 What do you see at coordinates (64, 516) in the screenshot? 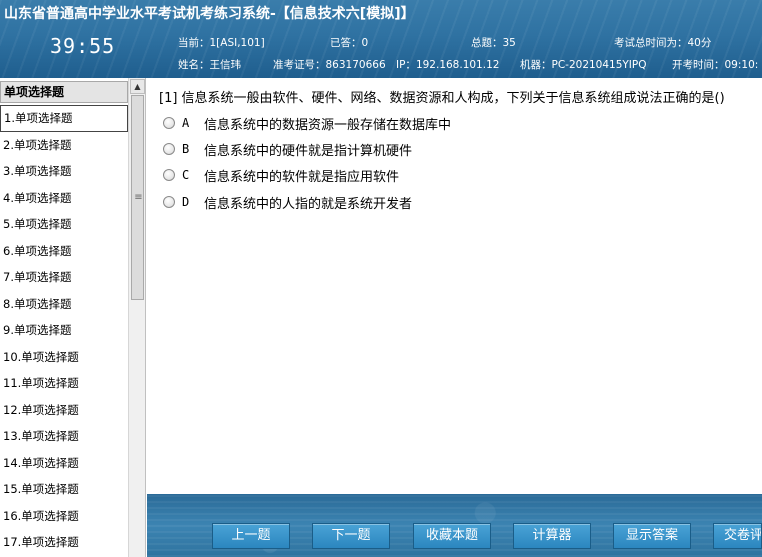
I see `sidebar-question-item: 16.单项选择题` at bounding box center [64, 516].